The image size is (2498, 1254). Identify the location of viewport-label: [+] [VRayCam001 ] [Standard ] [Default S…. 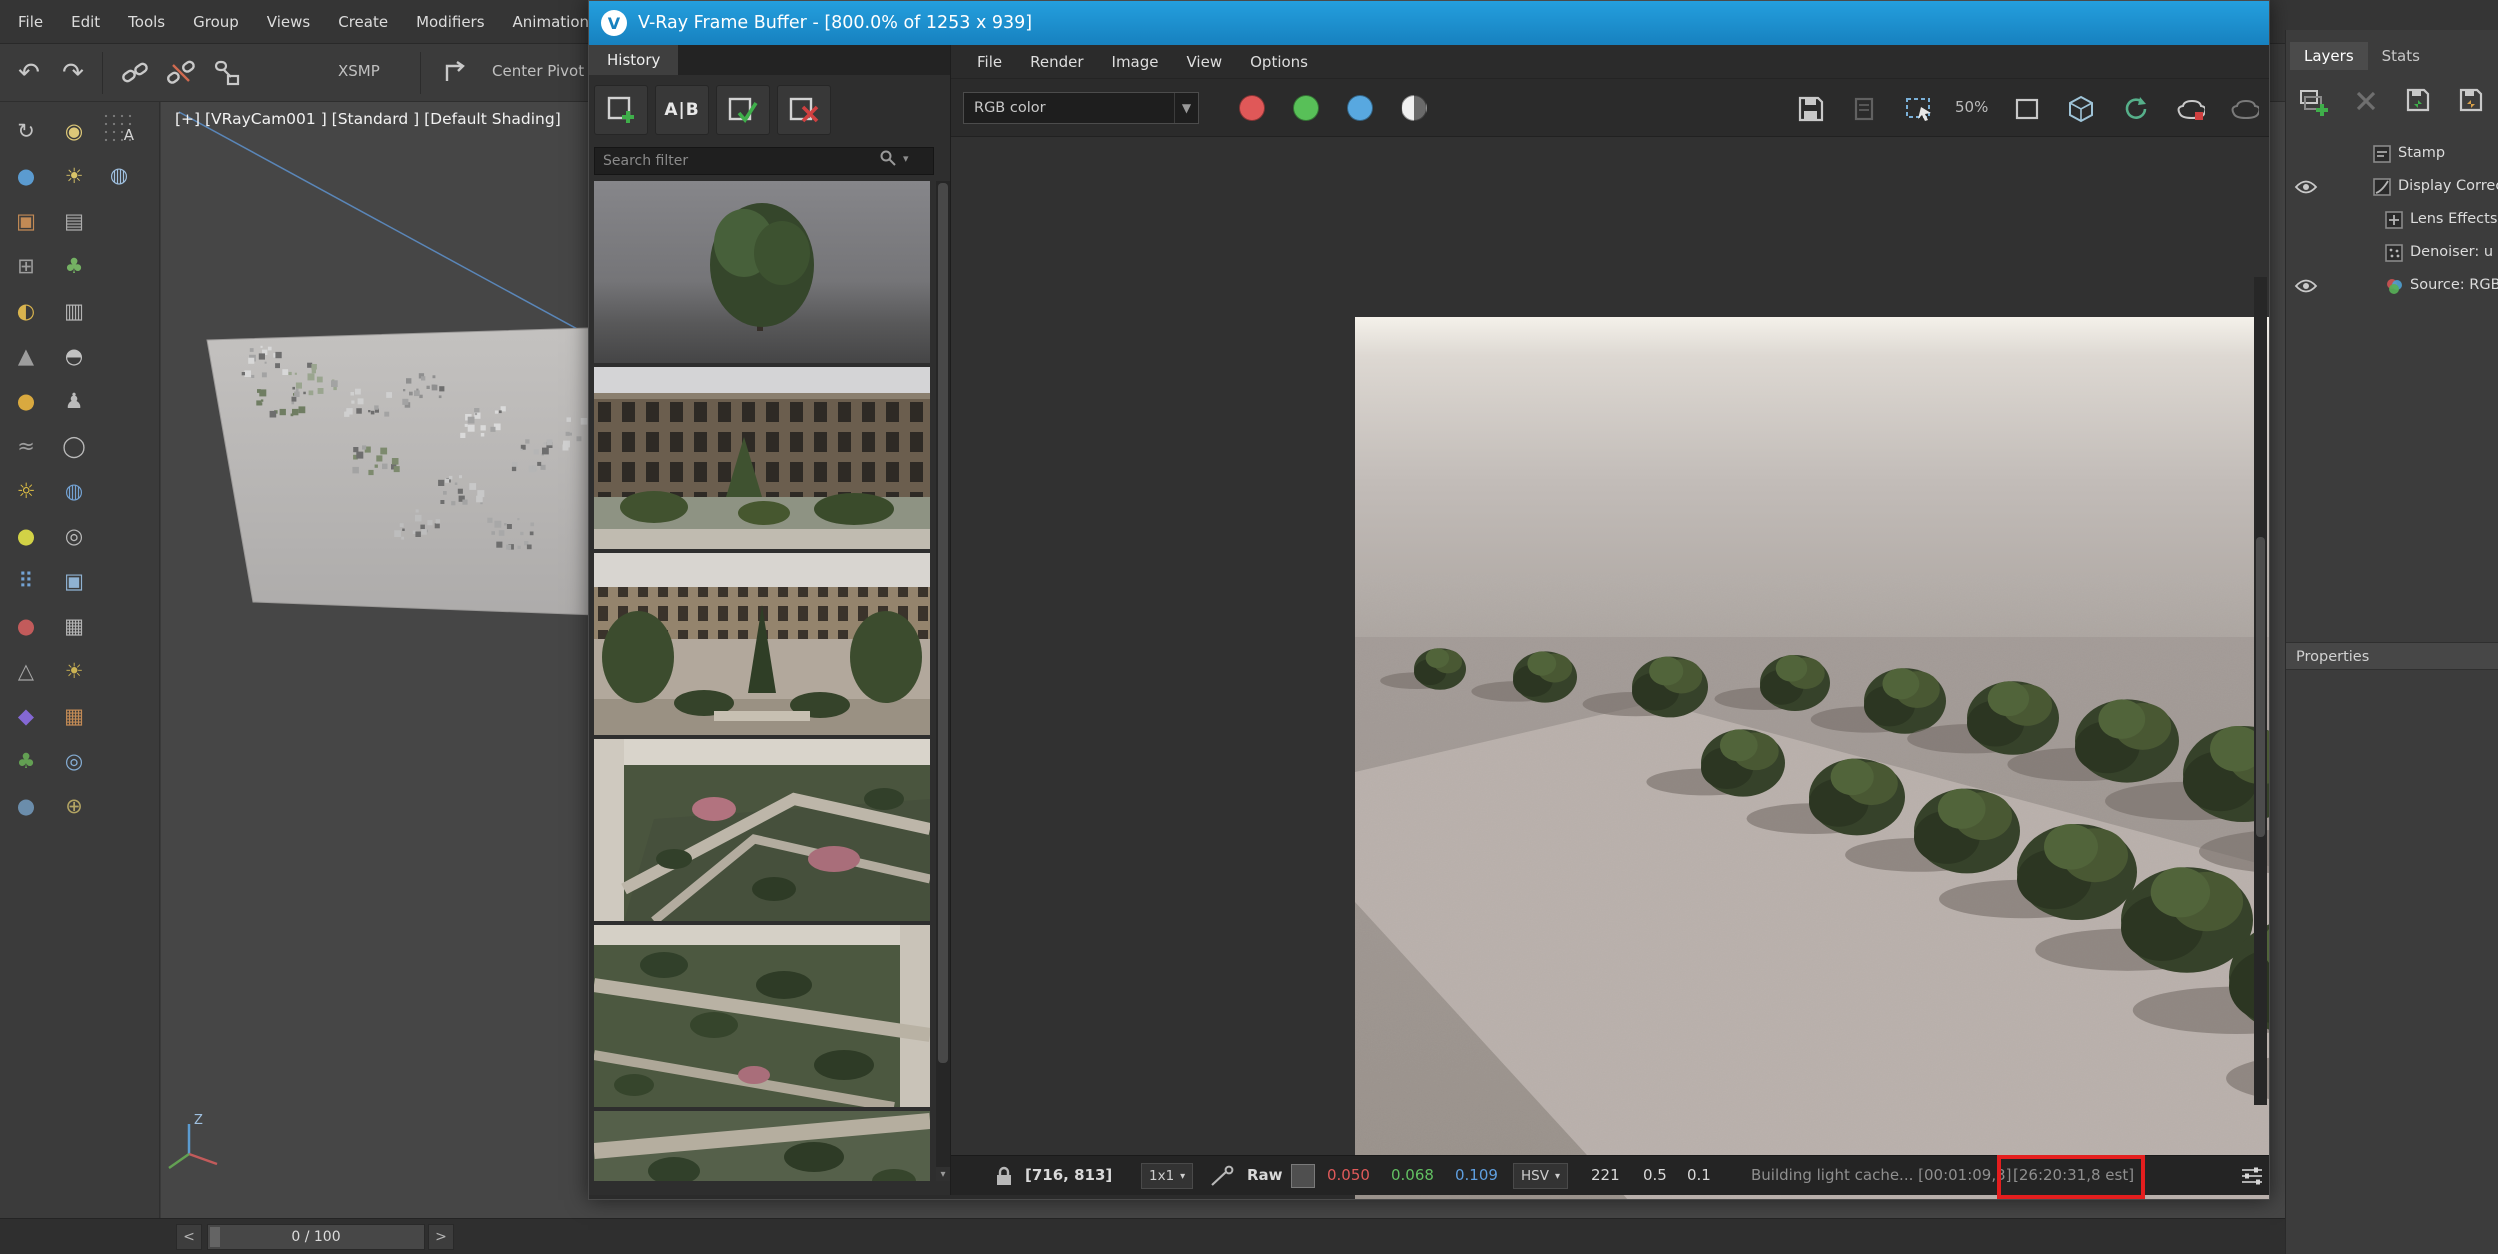
(368, 119).